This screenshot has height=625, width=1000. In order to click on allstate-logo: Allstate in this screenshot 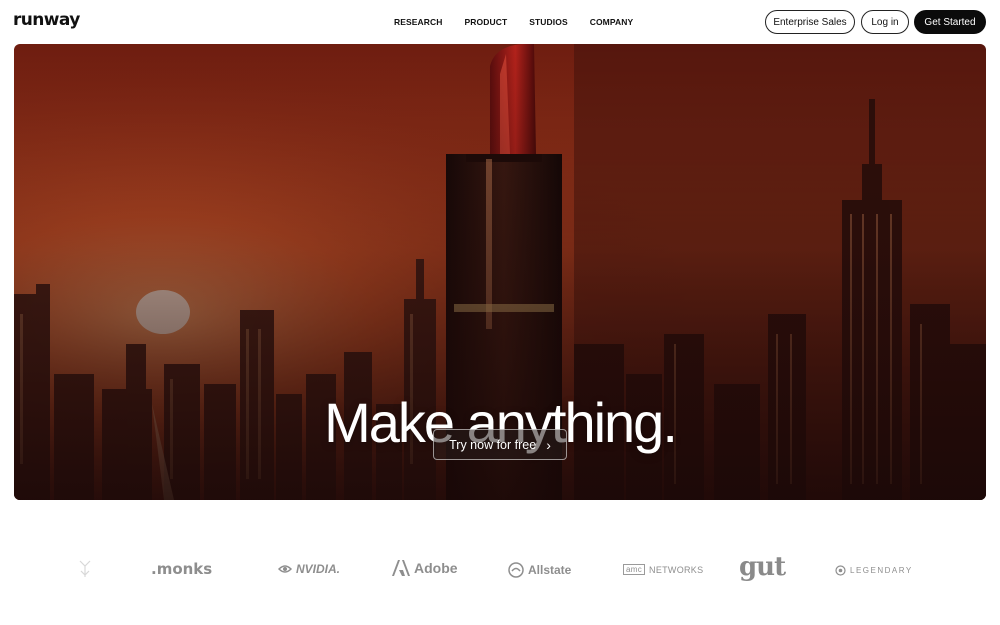, I will do `click(539, 570)`.